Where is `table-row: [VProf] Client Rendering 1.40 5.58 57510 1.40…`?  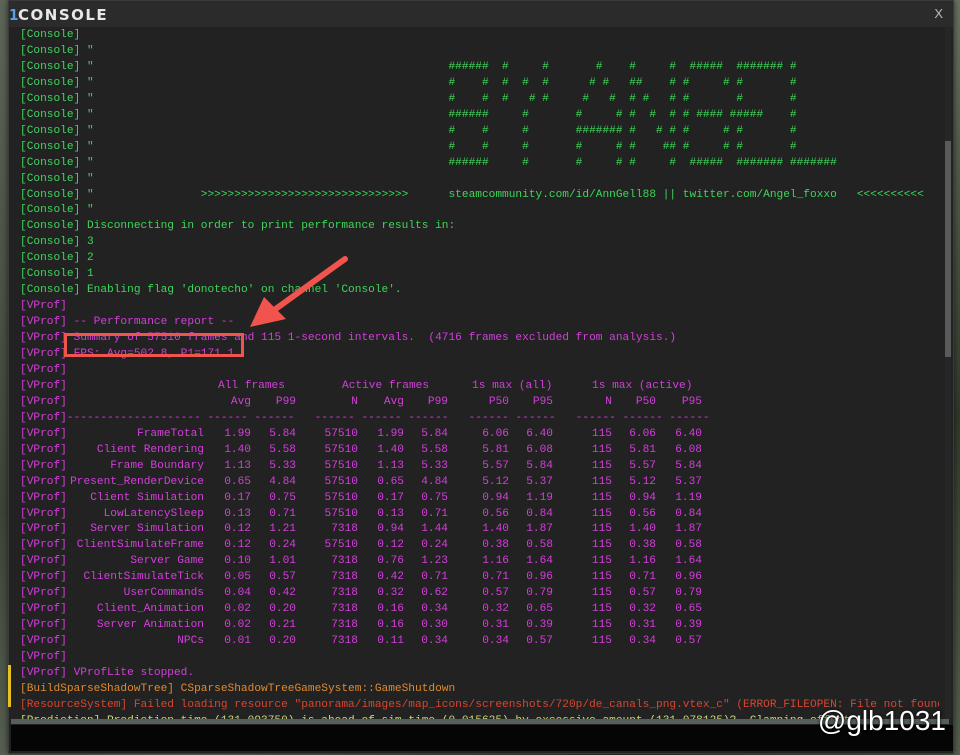 table-row: [VProf] Client Rendering 1.40 5.58 57510 1.40… is located at coordinates (479, 450).